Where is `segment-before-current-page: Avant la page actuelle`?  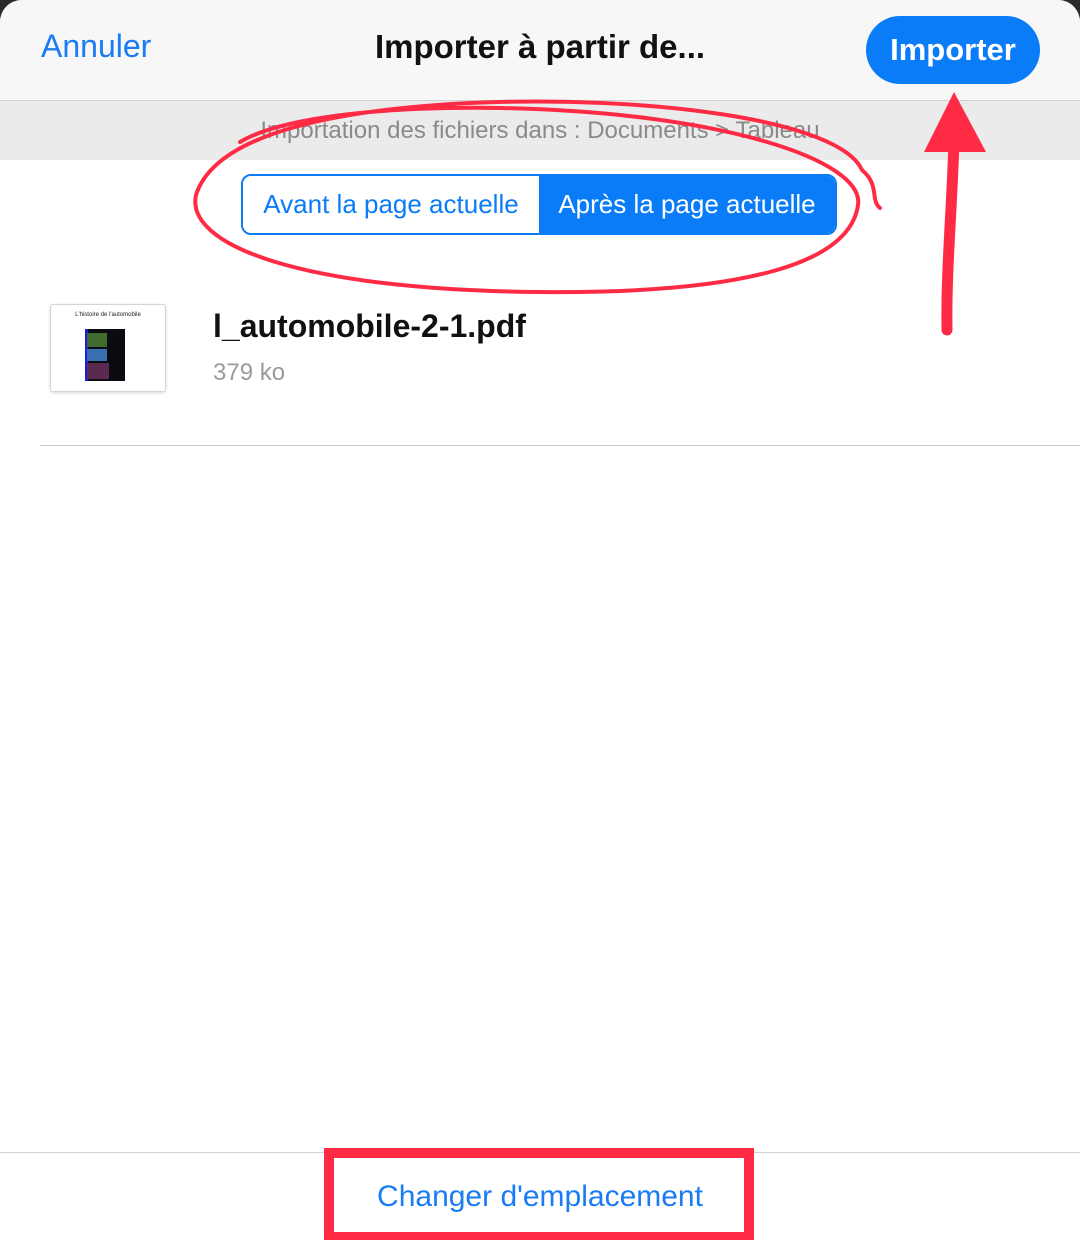 segment-before-current-page: Avant la page actuelle is located at coordinates (391, 204).